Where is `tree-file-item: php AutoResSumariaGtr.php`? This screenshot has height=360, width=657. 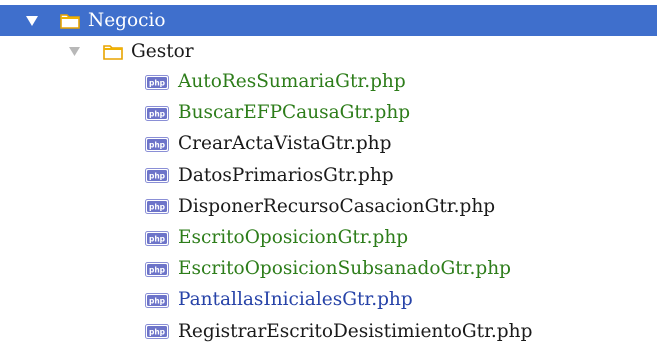 tree-file-item: php AutoResSumariaGtr.php is located at coordinates (328, 81).